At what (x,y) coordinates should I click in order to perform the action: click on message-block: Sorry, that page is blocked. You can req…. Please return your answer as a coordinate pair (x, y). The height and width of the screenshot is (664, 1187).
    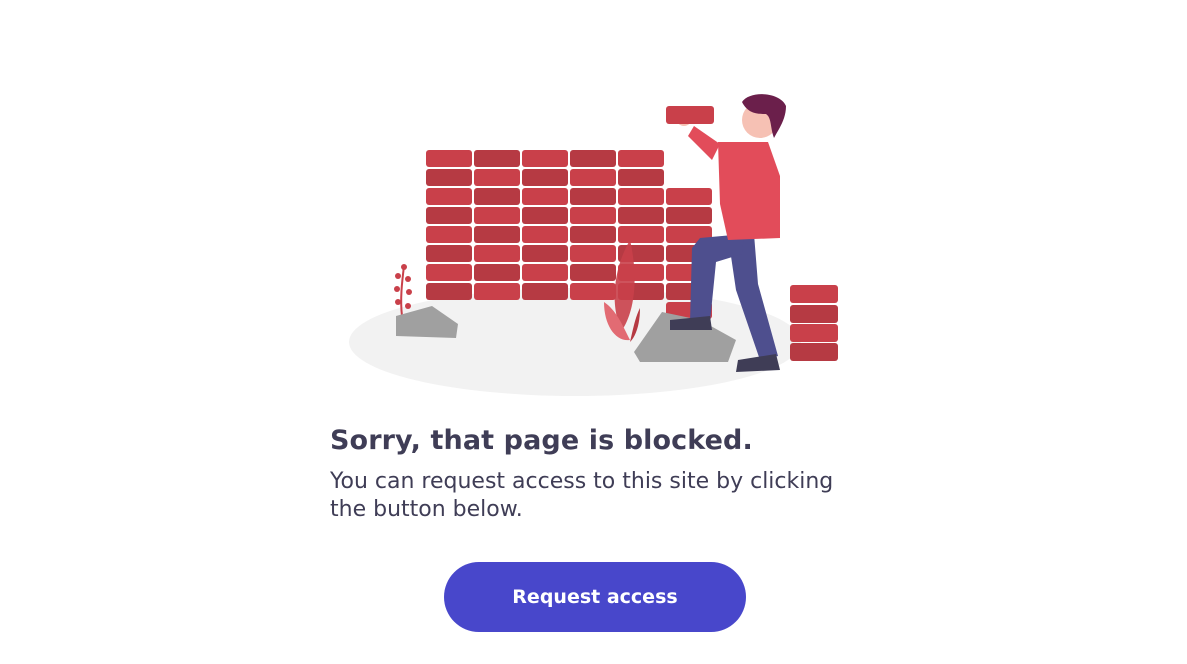
    Looking at the image, I should click on (610, 472).